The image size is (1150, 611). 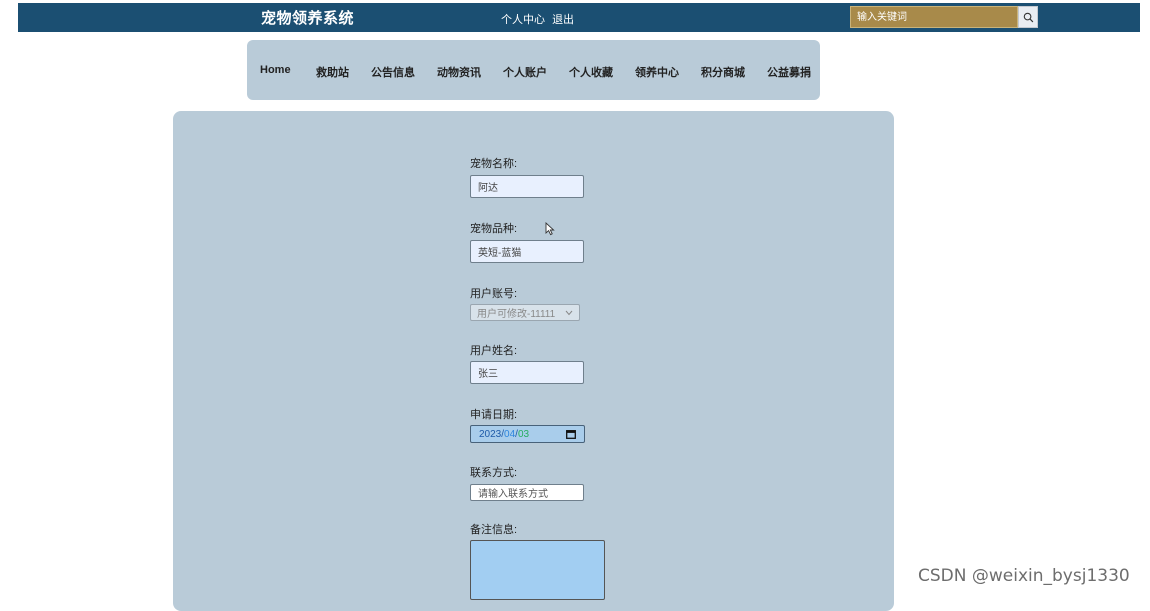 What do you see at coordinates (537, 570) in the screenshot?
I see `remark-textarea` at bounding box center [537, 570].